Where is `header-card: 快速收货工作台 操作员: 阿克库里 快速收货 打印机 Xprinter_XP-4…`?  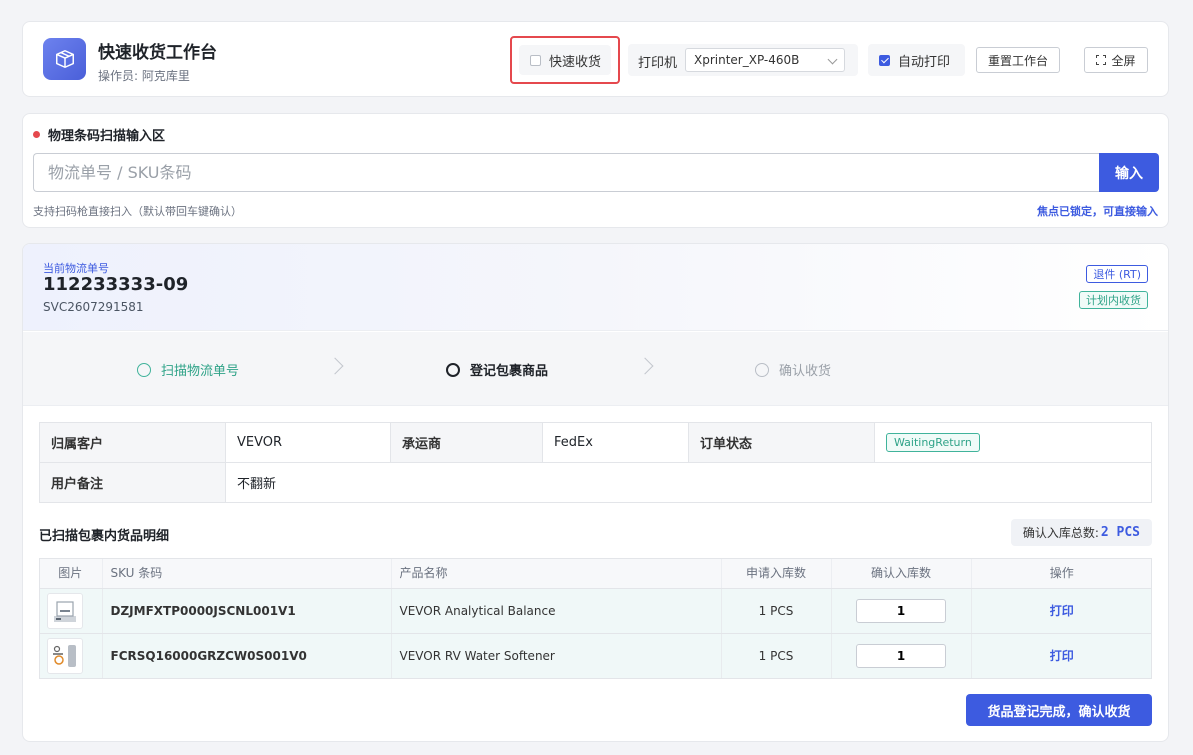 header-card: 快速收货工作台 操作员: 阿克库里 快速收货 打印机 Xprinter_XP-4… is located at coordinates (595, 59).